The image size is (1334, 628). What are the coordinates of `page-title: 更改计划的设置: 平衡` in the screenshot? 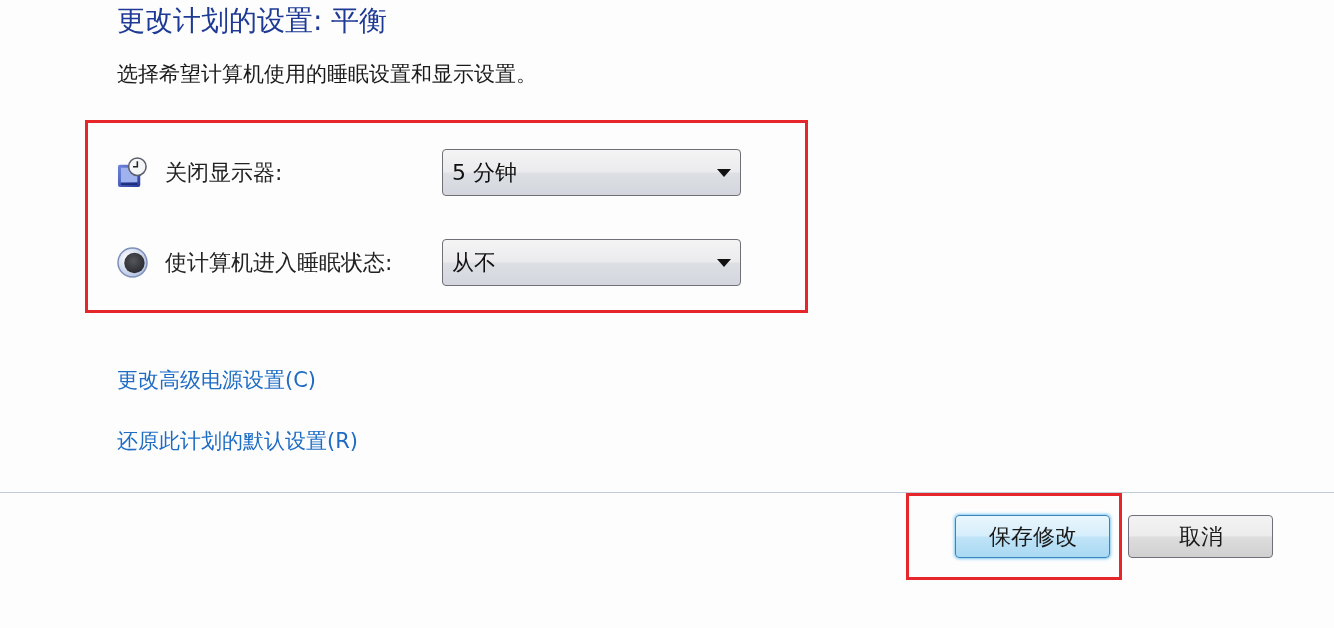 It's located at (252, 21).